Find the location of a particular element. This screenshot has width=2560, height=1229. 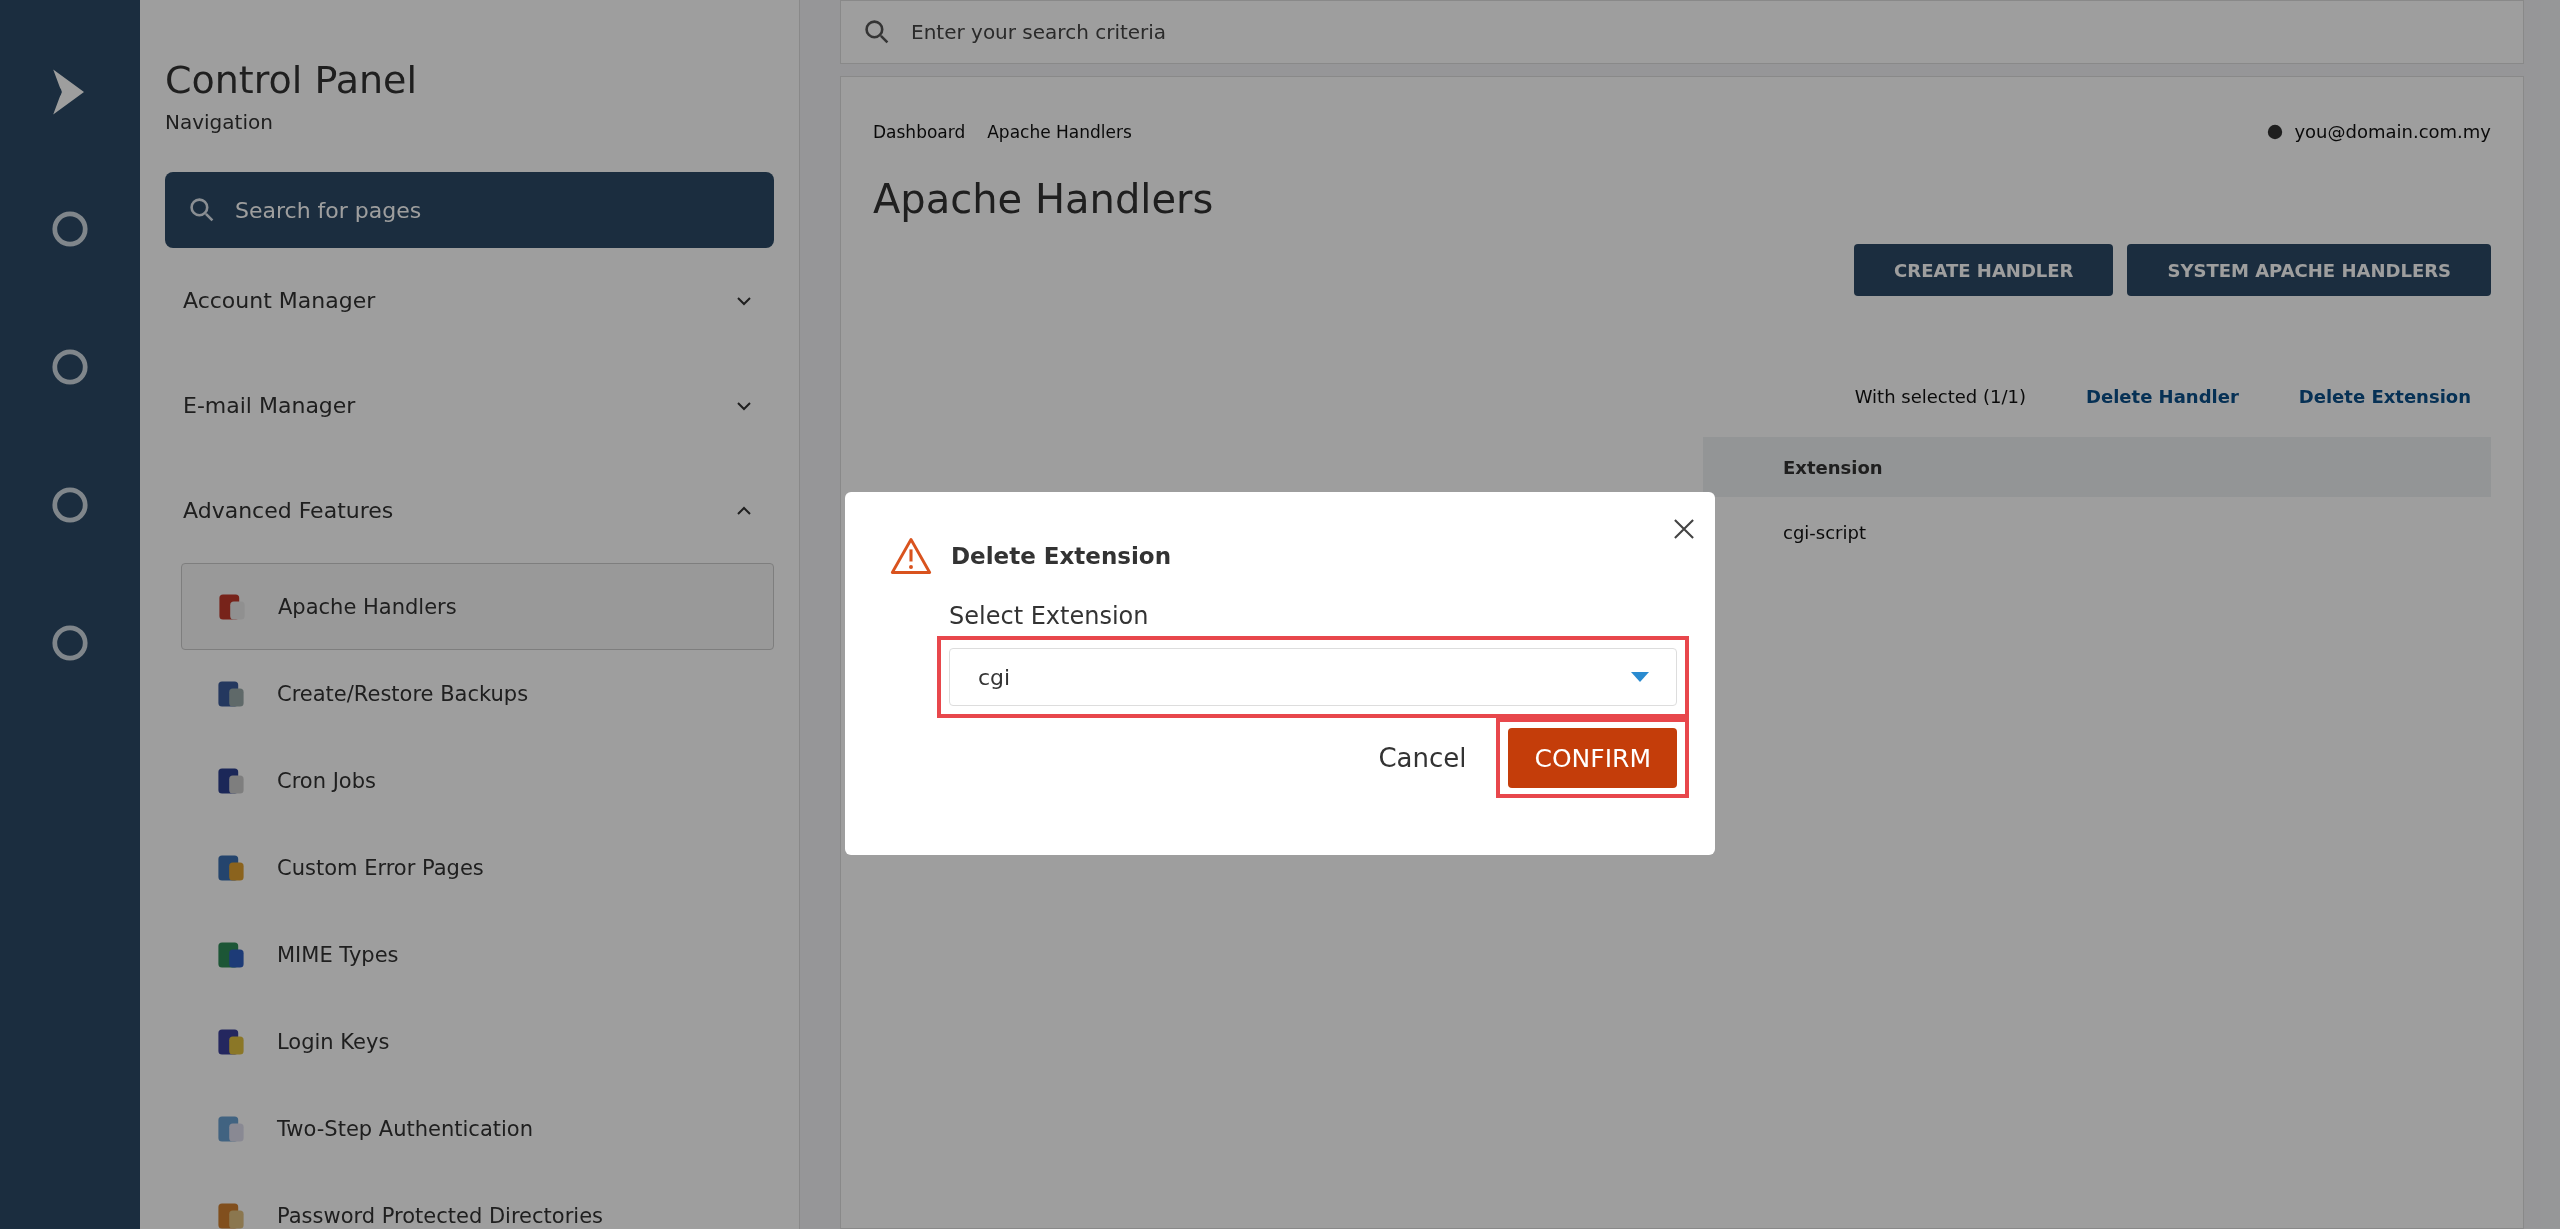

dialog-title: Delete Extension is located at coordinates (1061, 556).